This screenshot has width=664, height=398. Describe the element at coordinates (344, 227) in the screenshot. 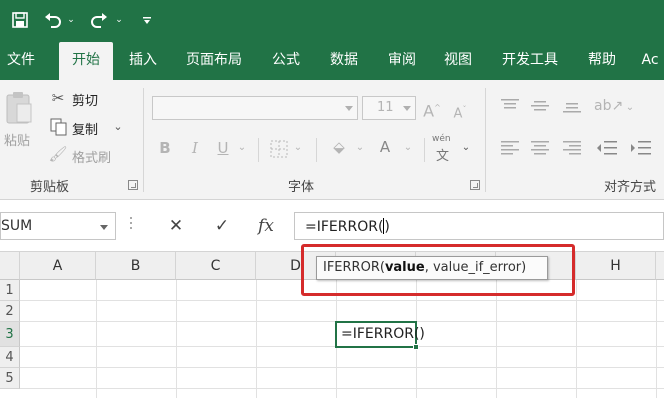

I see `formula-text: =IFERROR(` at that location.